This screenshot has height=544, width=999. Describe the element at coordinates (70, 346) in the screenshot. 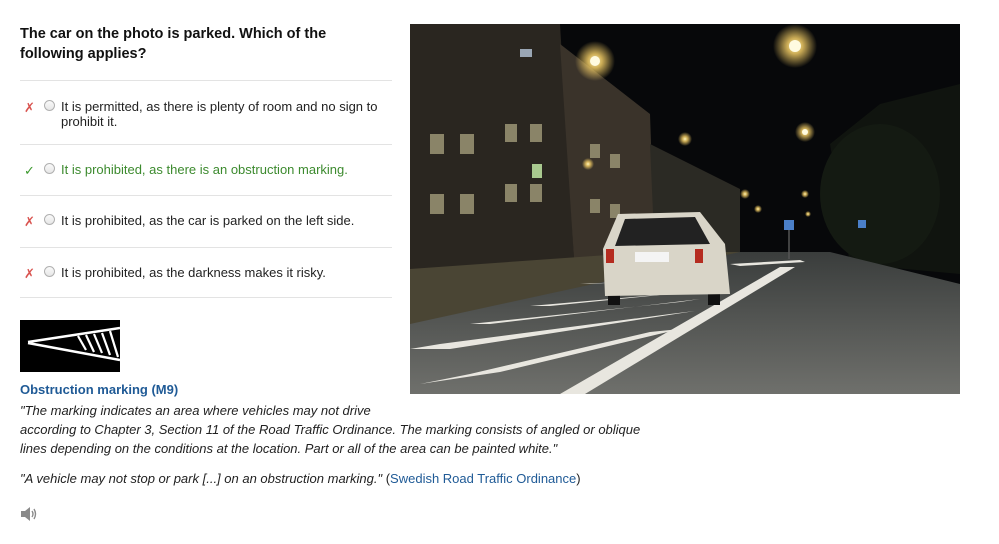

I see `obstruction-marking-sign` at that location.